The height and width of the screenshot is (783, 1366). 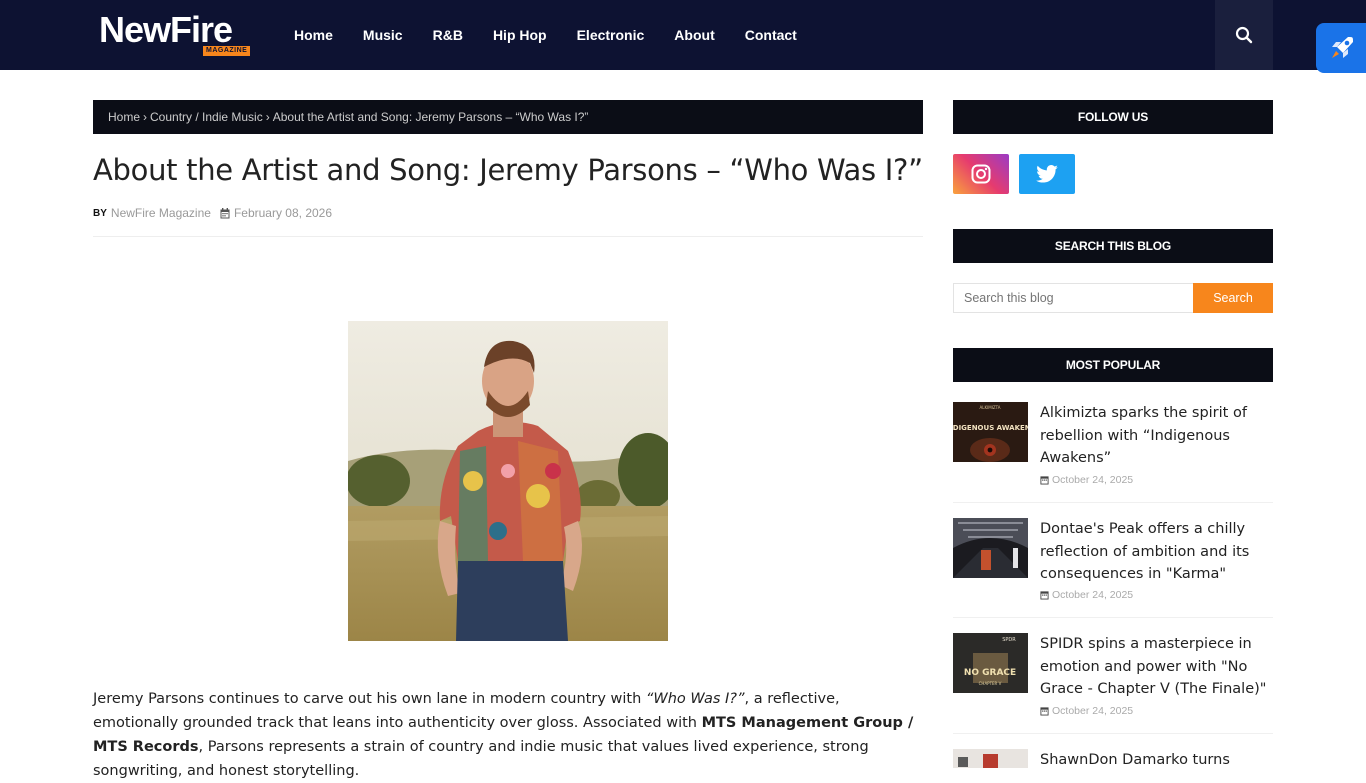 I want to click on thumb-sup-text: SPDR, so click(x=1009, y=640).